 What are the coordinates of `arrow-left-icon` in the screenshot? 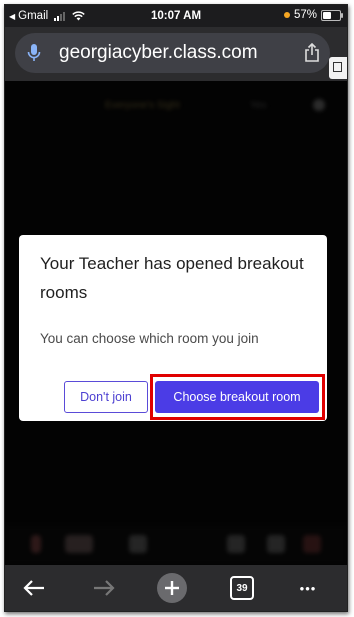 It's located at (33, 588).